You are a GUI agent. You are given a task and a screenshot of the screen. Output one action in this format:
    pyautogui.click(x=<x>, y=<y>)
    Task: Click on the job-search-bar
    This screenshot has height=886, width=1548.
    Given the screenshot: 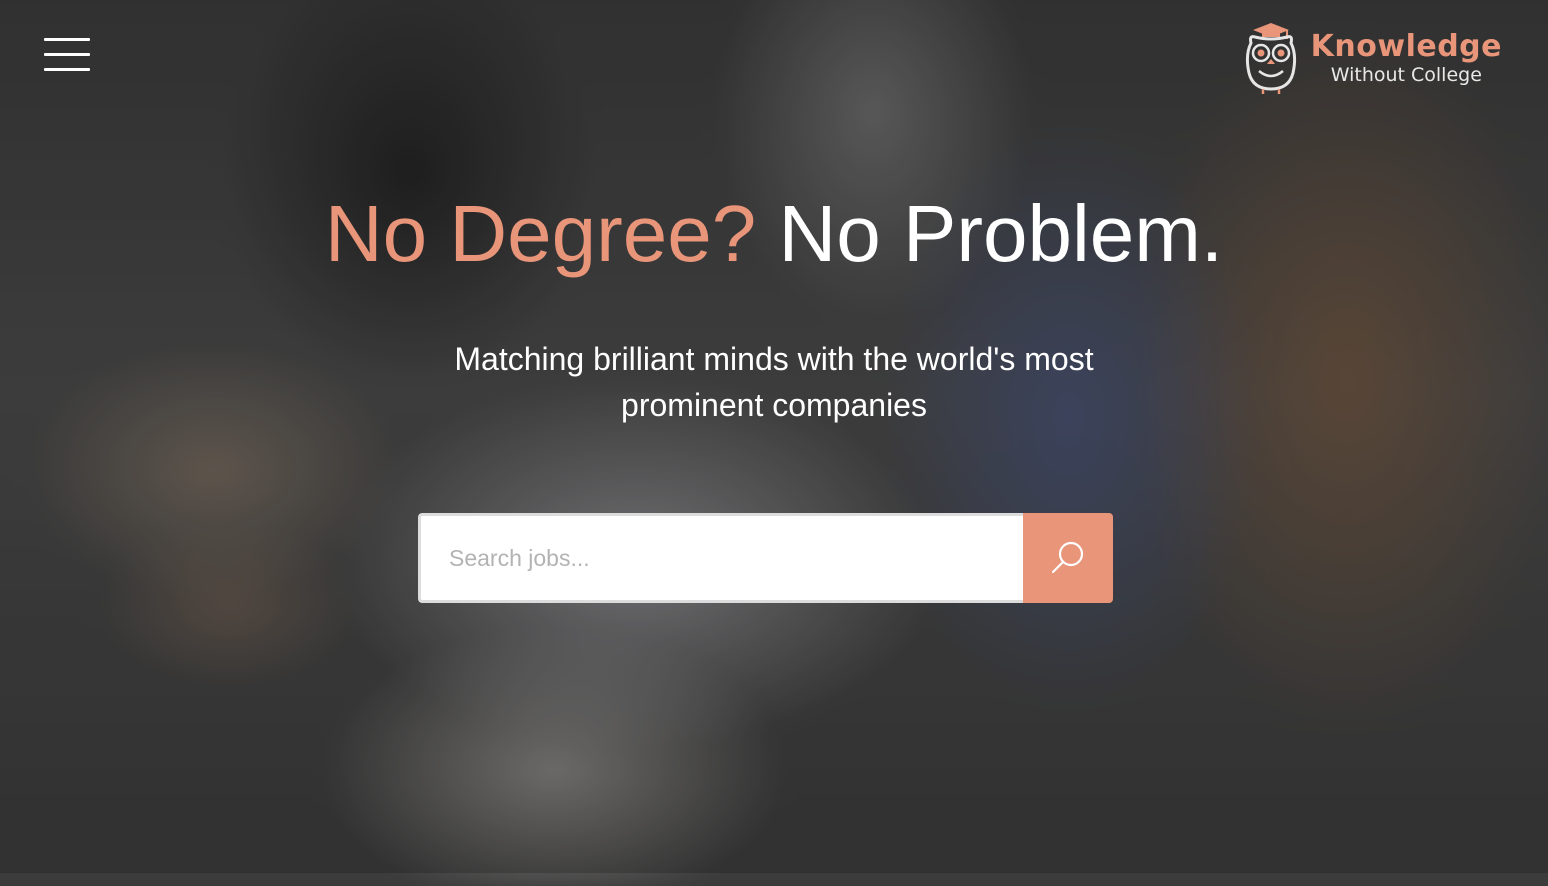 What is the action you would take?
    pyautogui.click(x=765, y=558)
    